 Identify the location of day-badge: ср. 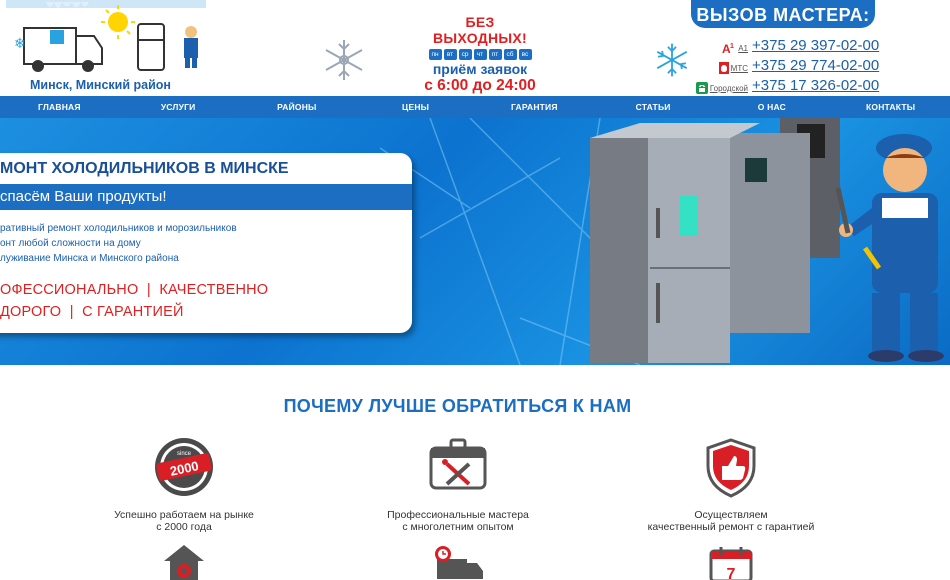
(465, 54).